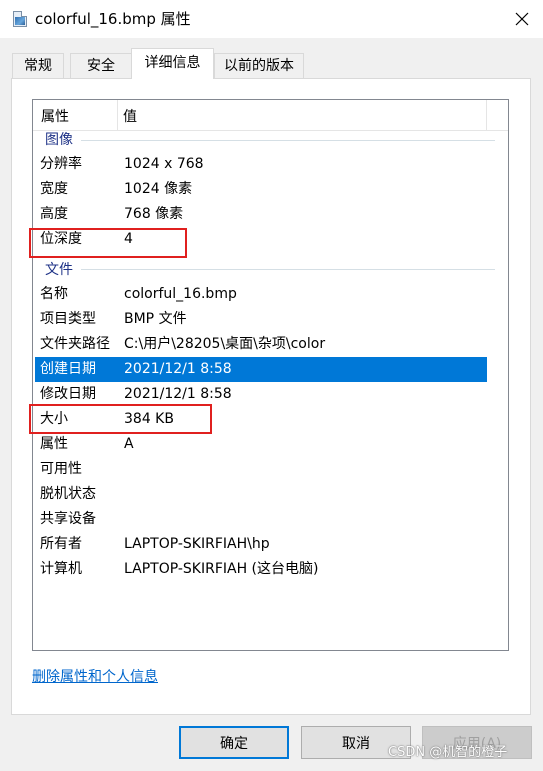 The image size is (543, 771). I want to click on property-name: 名称, so click(54, 294).